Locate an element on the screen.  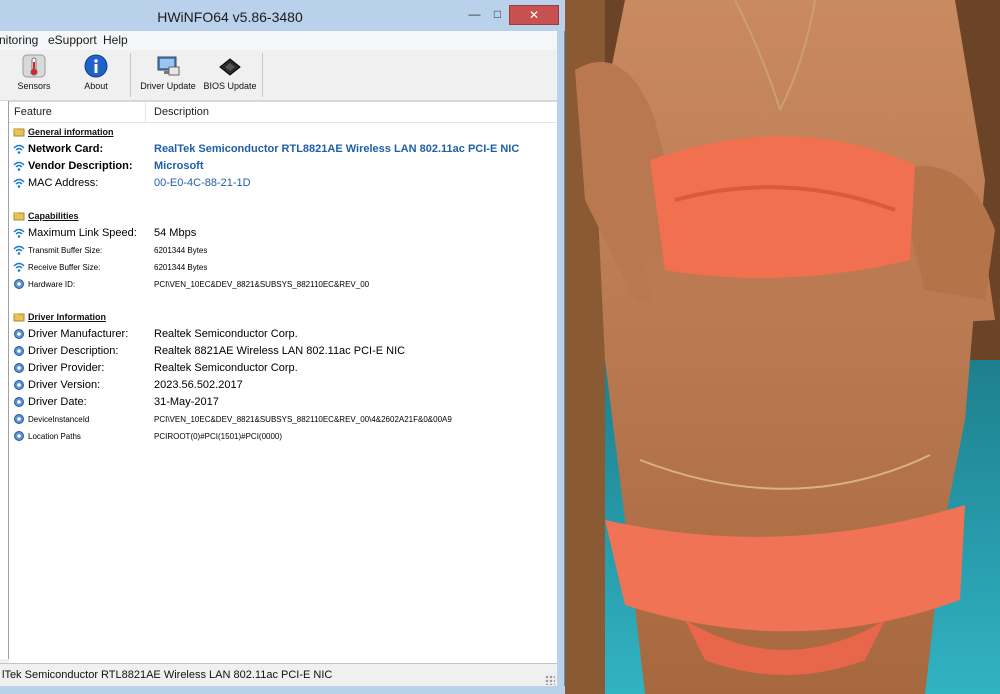
list-header: Feature Description is located at coordinates (283, 112).